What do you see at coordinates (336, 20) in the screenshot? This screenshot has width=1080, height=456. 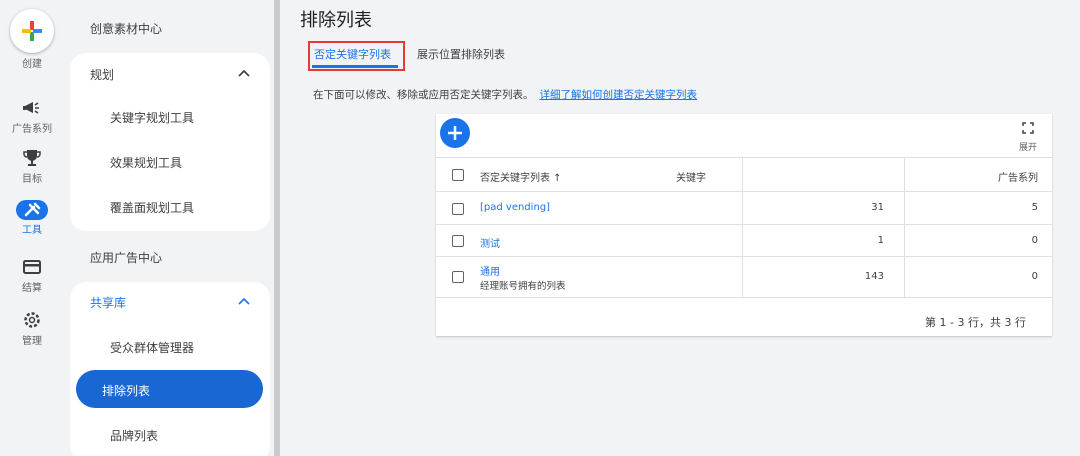 I see `page-title: 排除列表` at bounding box center [336, 20].